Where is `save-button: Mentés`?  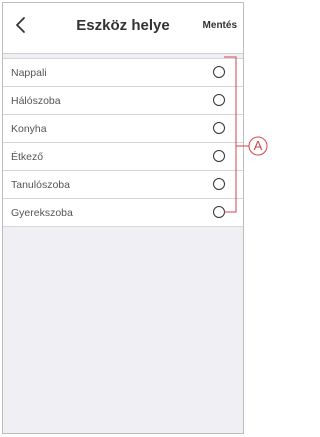 save-button: Mentés is located at coordinates (220, 25).